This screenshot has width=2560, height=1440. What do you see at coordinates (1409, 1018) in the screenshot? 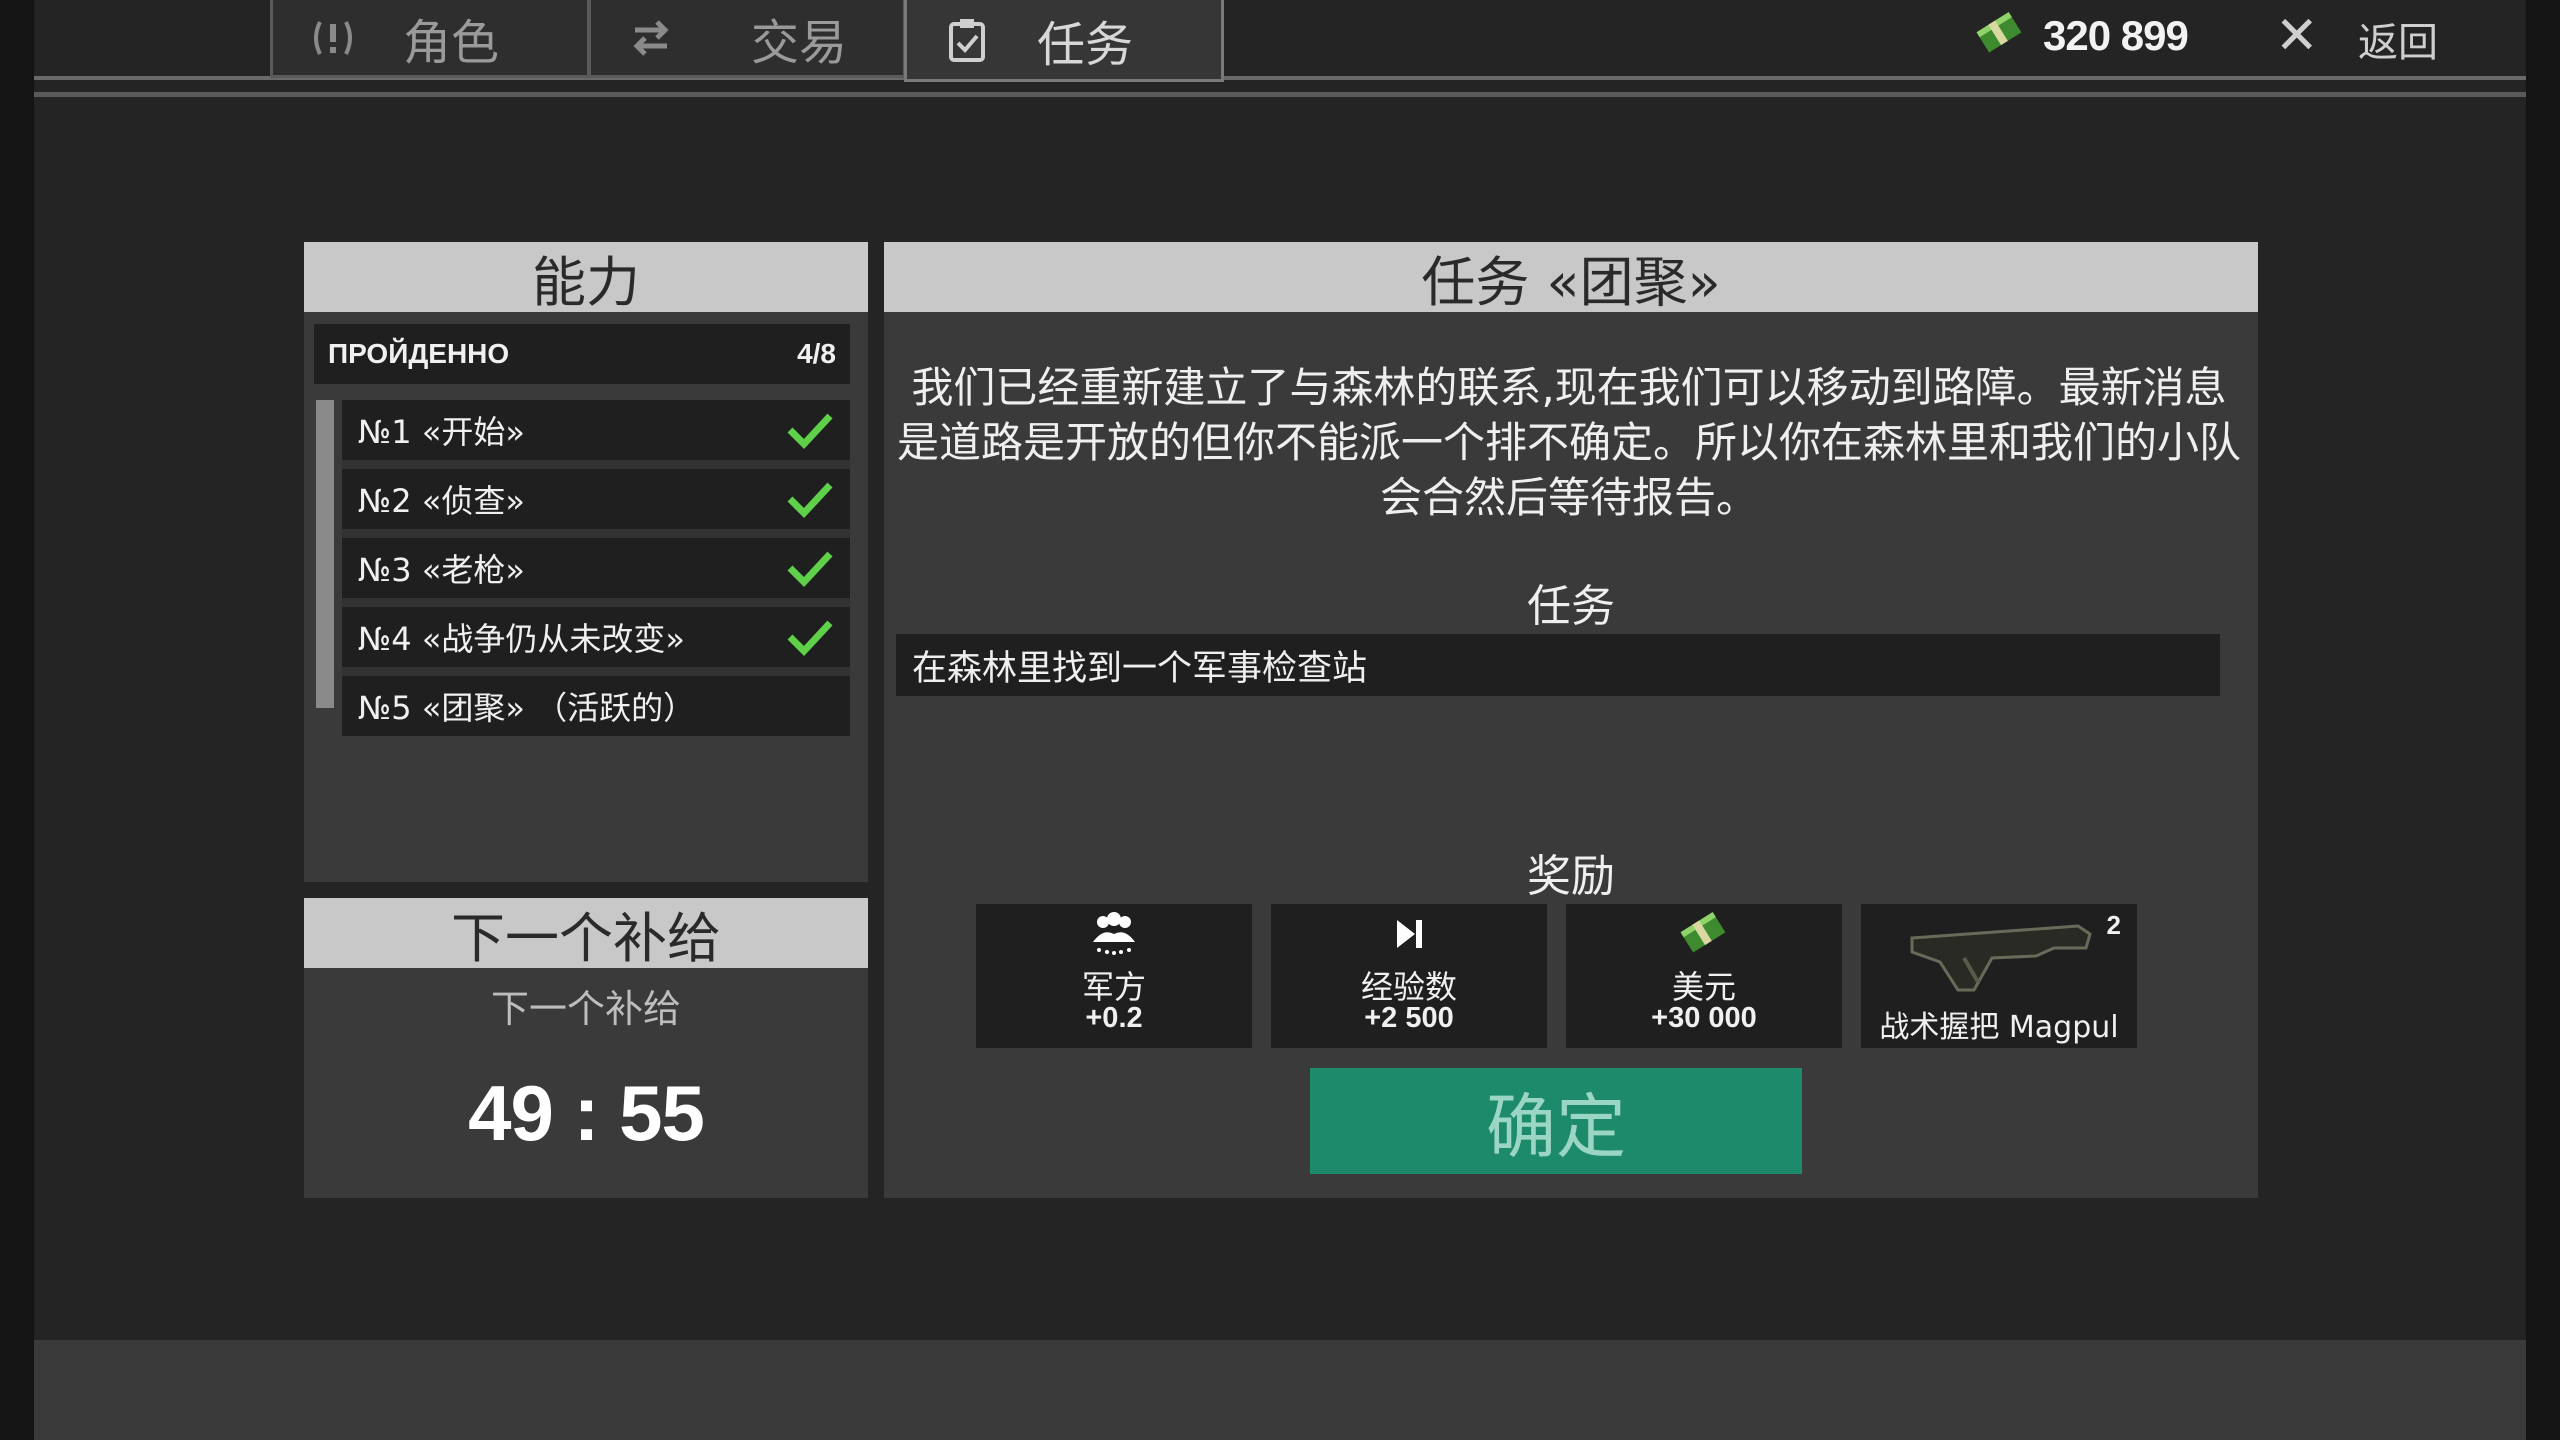
I see `reward-value: +2 500` at bounding box center [1409, 1018].